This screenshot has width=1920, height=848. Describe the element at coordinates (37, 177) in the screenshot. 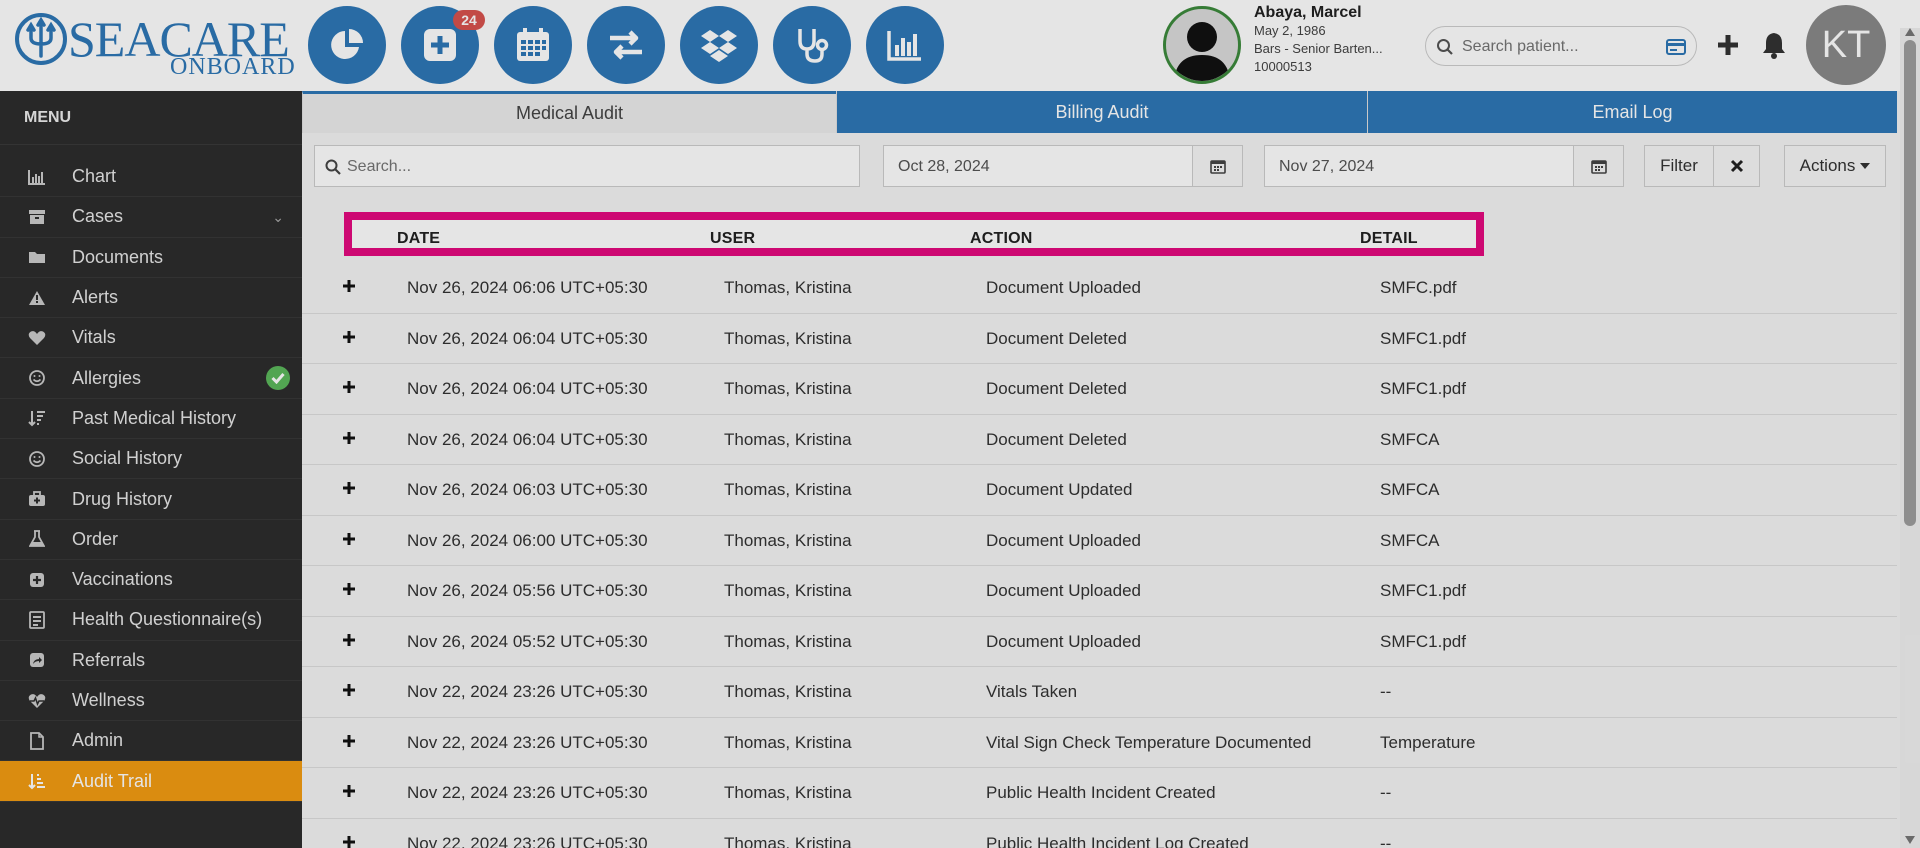

I see `bar-chart-icon` at that location.